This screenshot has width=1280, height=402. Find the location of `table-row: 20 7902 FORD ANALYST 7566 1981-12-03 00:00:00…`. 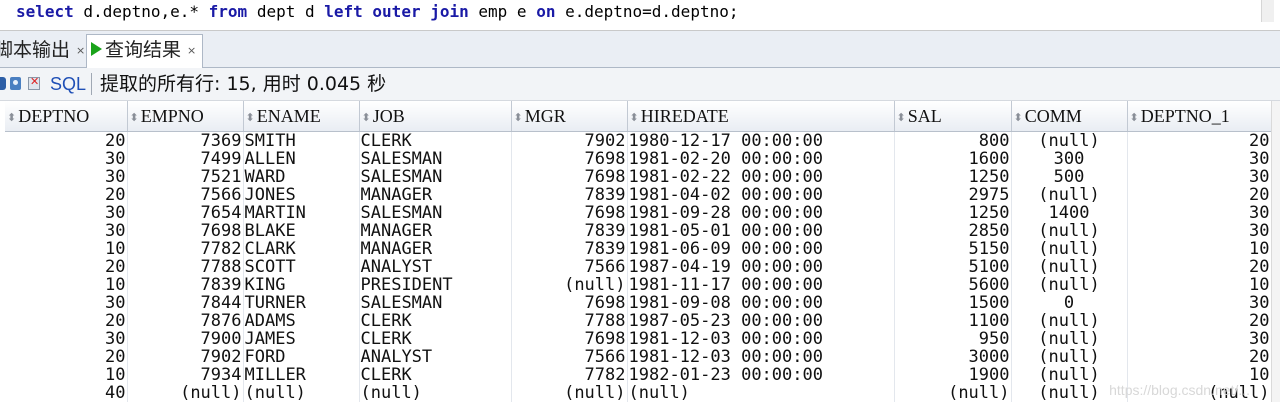

table-row: 20 7902 FORD ANALYST 7566 1981-12-03 00:00:00… is located at coordinates (638, 357).